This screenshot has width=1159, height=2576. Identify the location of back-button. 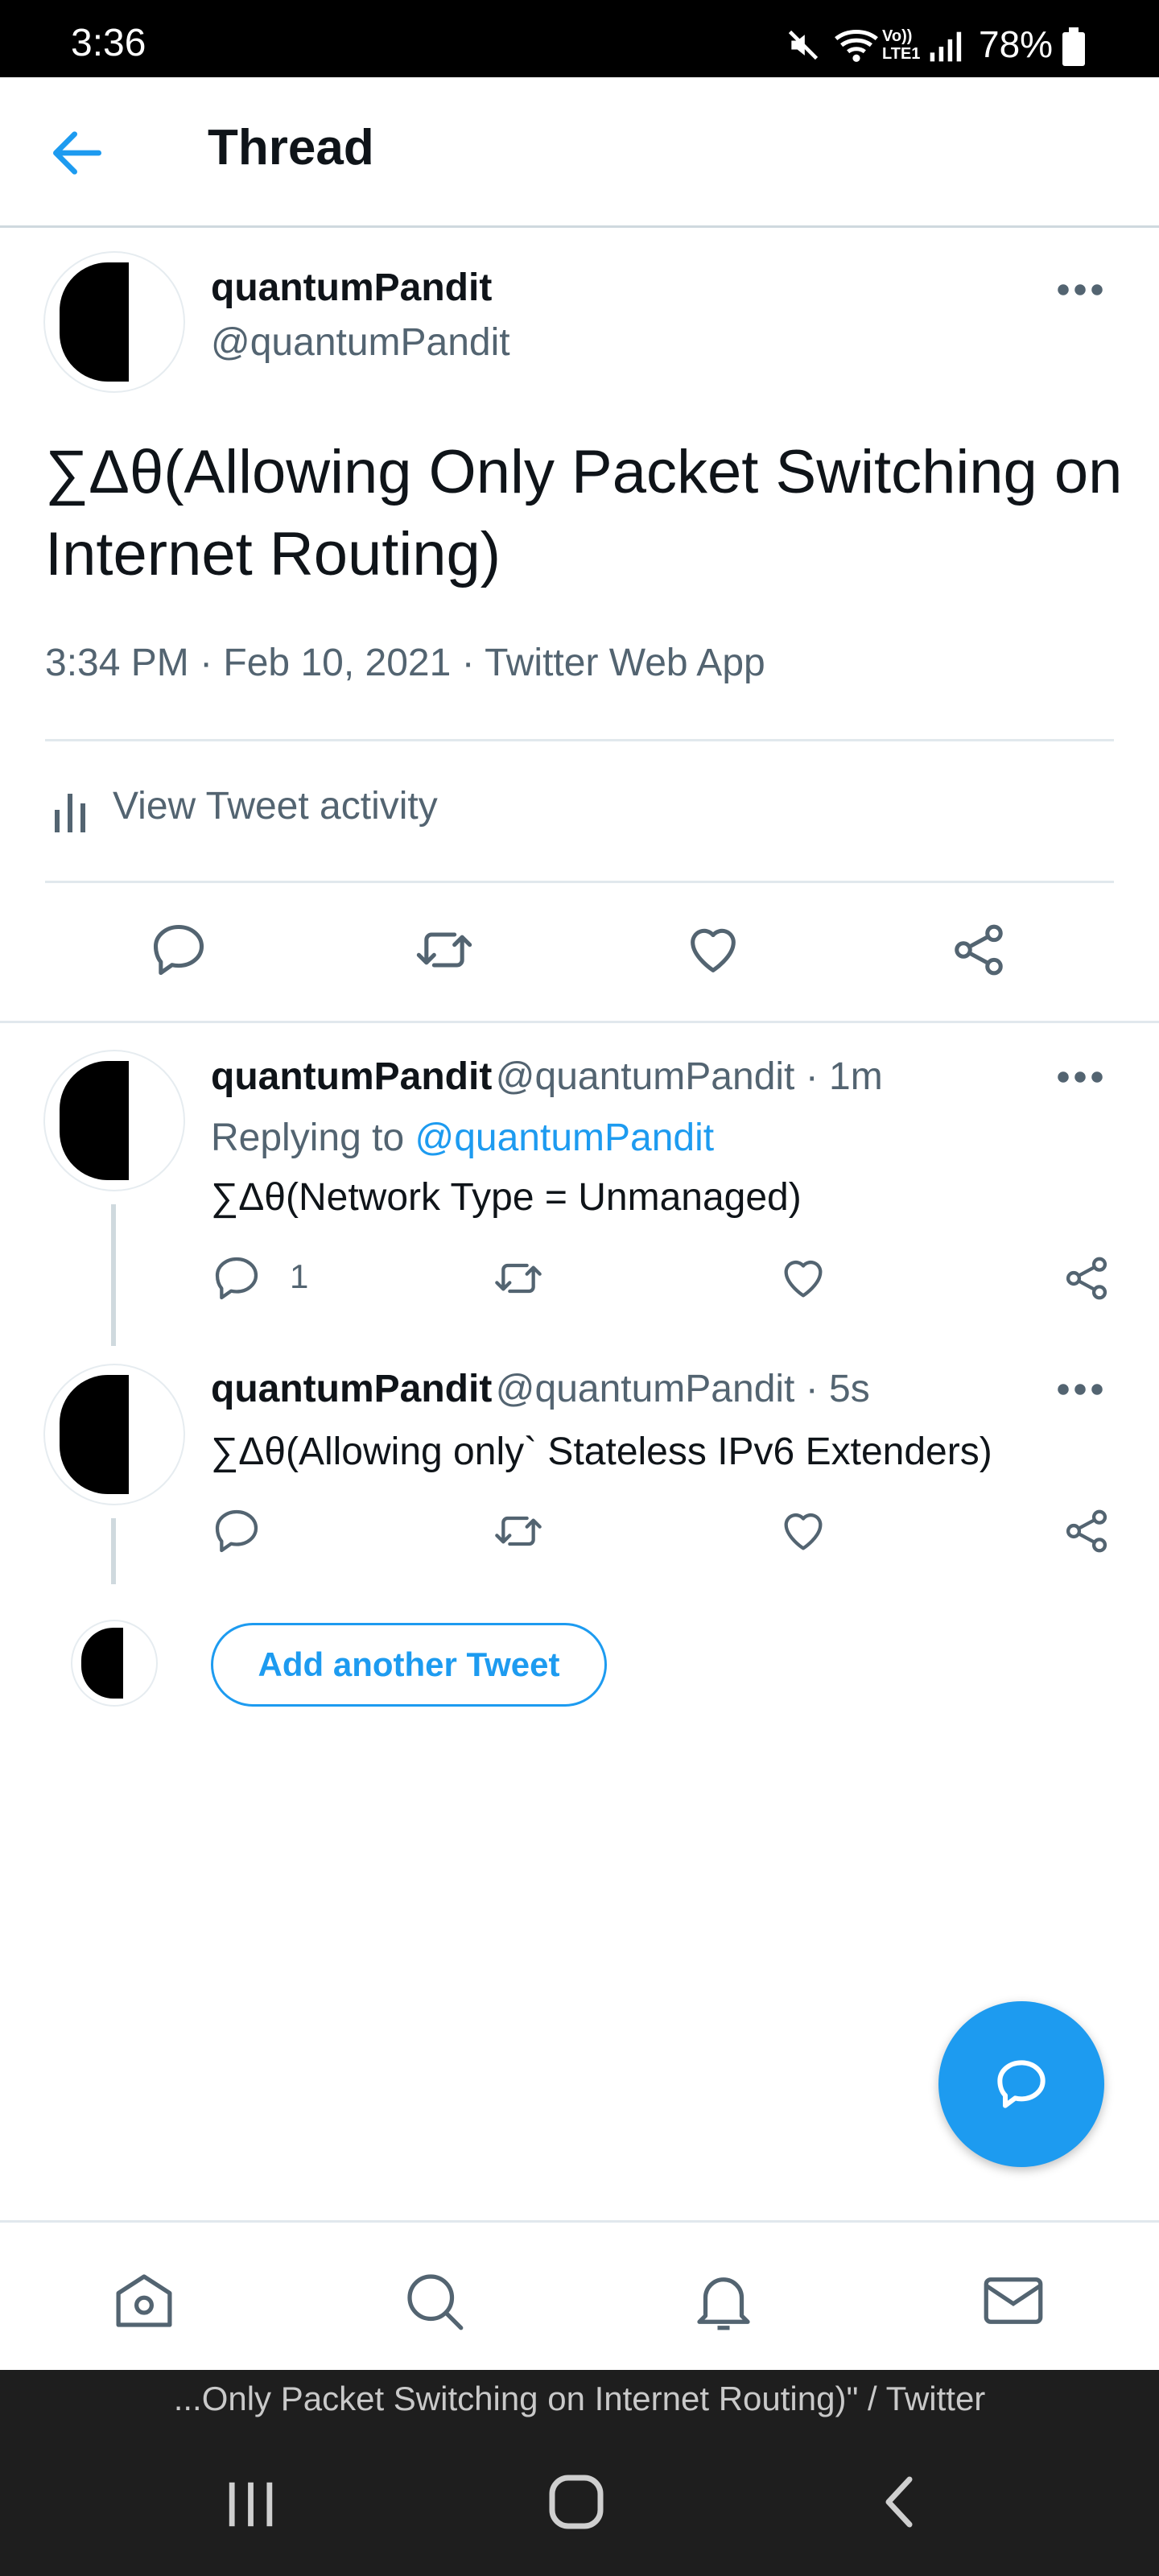
(85, 153).